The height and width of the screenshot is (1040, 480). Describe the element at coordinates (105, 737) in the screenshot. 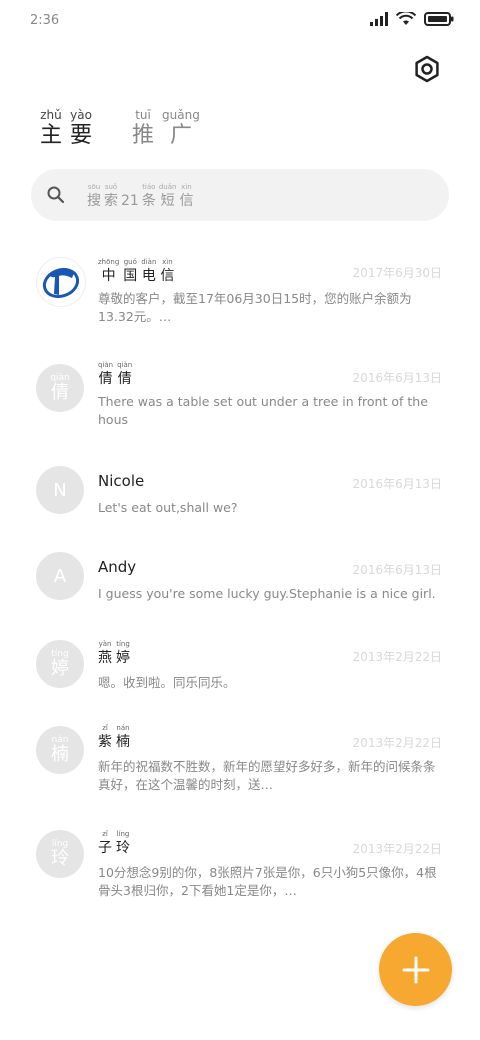

I see `name-char: zǐ 紫` at that location.